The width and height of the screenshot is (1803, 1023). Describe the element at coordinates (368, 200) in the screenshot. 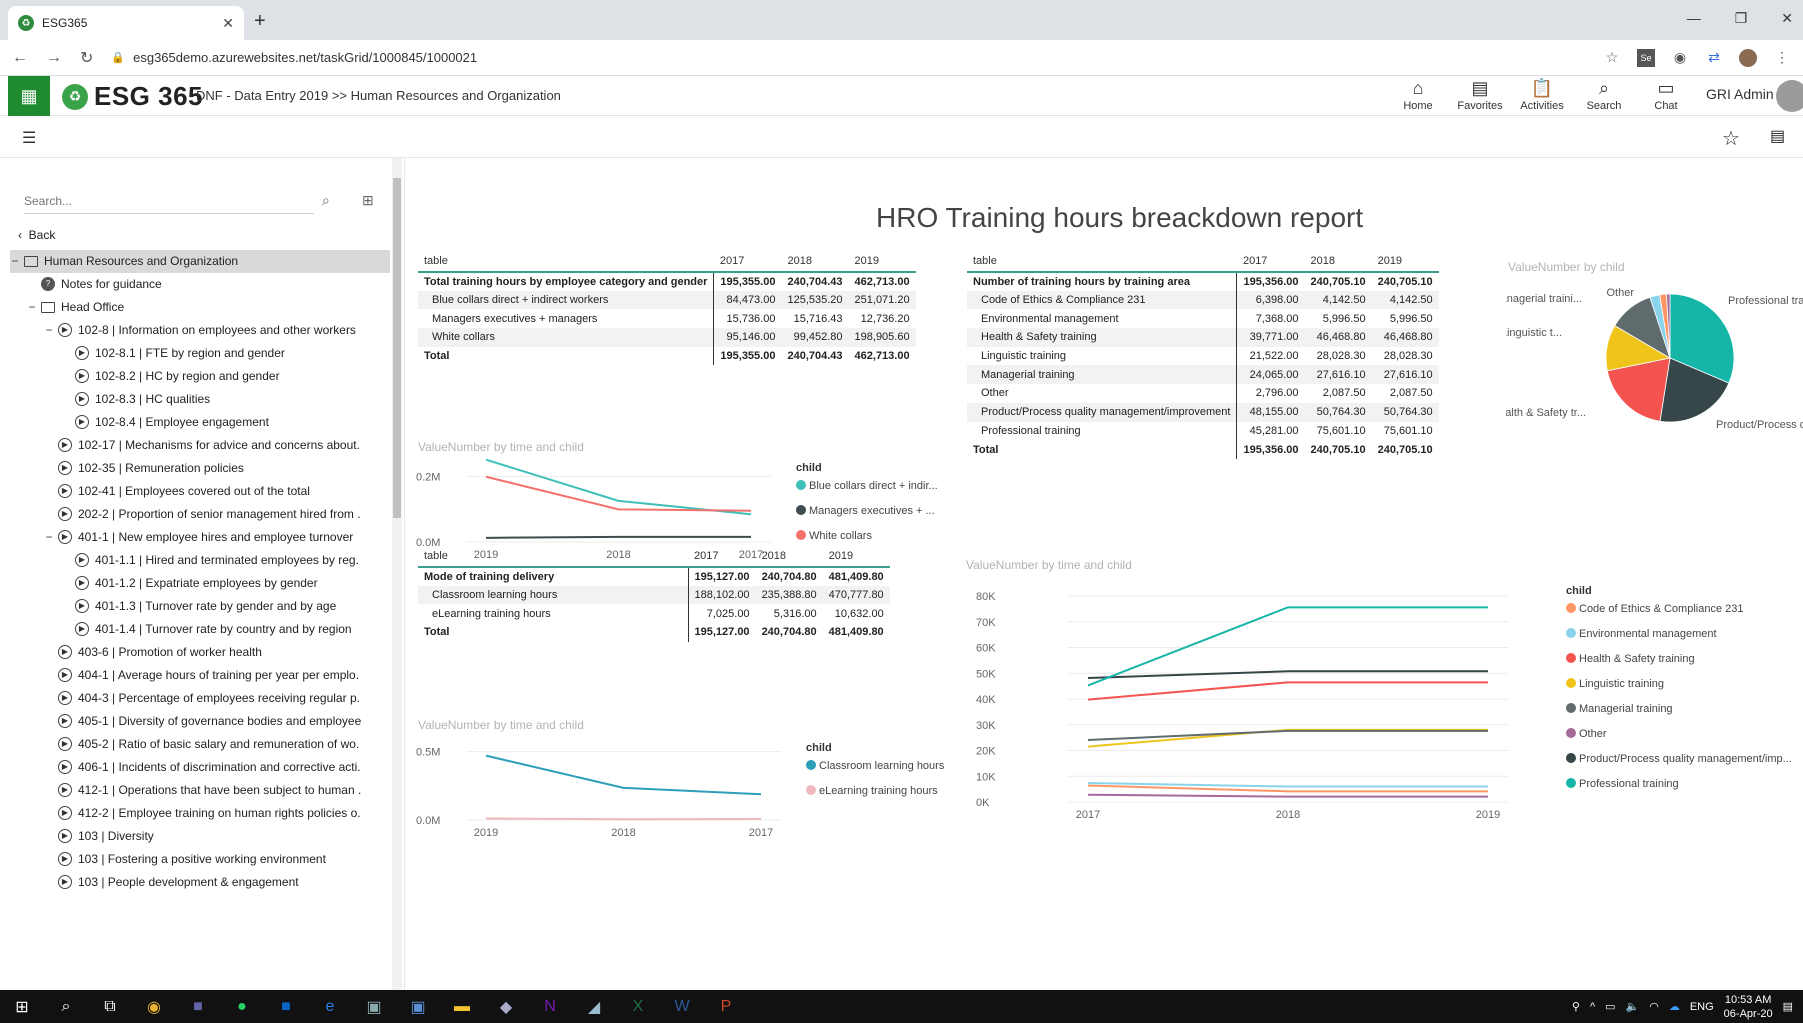

I see `add-to-screen-icon: ⊞` at that location.